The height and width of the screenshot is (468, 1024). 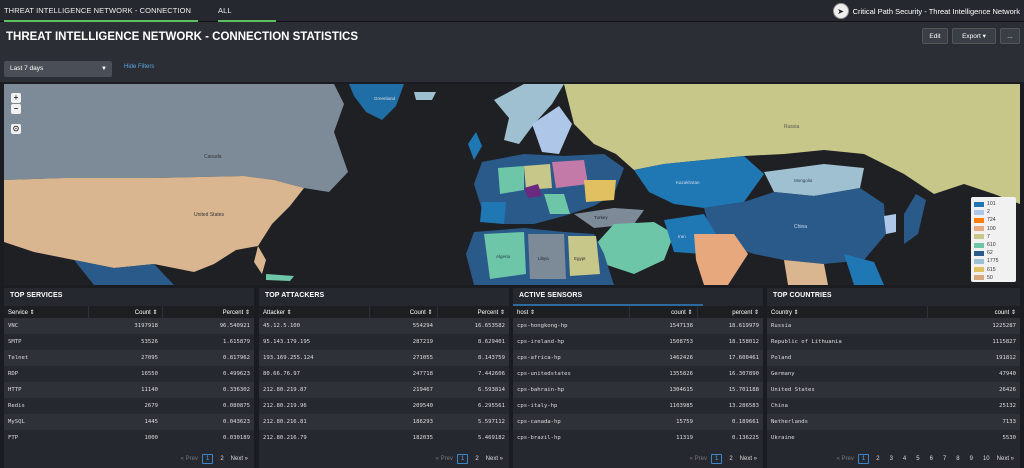 What do you see at coordinates (46, 342) in the screenshot?
I see `table-cell: SMTP` at bounding box center [46, 342].